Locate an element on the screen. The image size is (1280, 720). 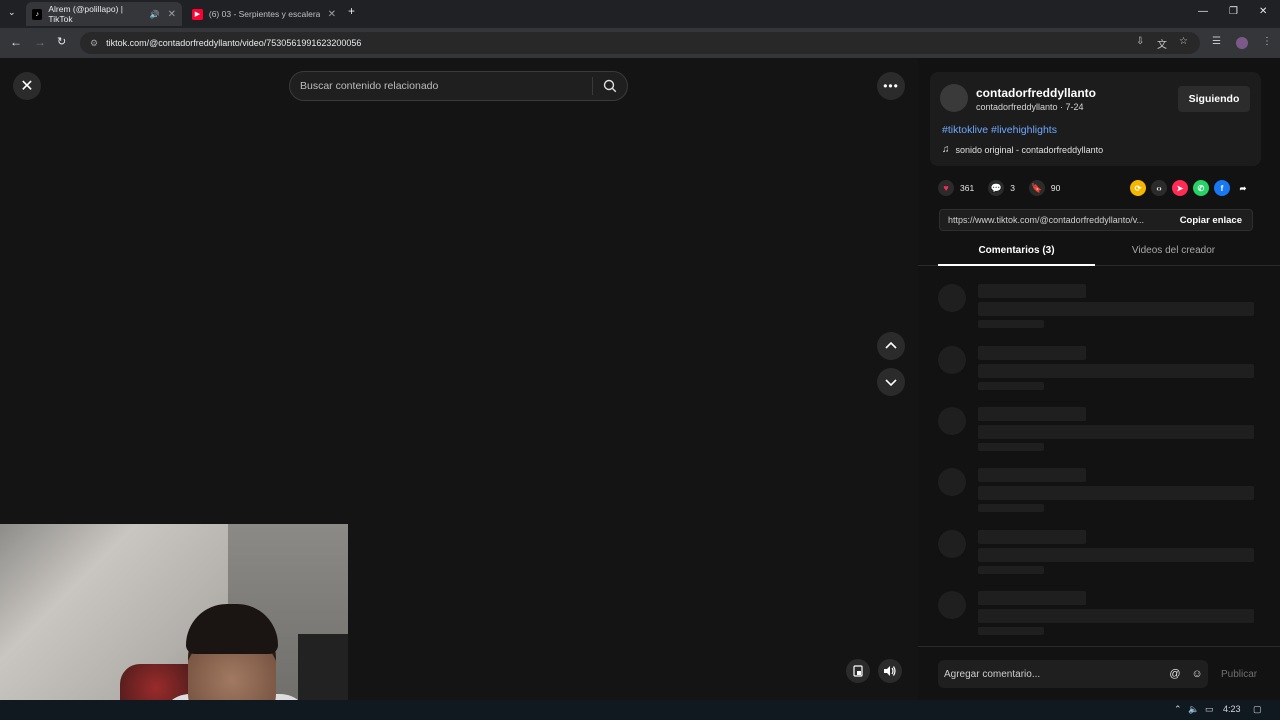
save-count: 90 is located at coordinates (1055, 188).